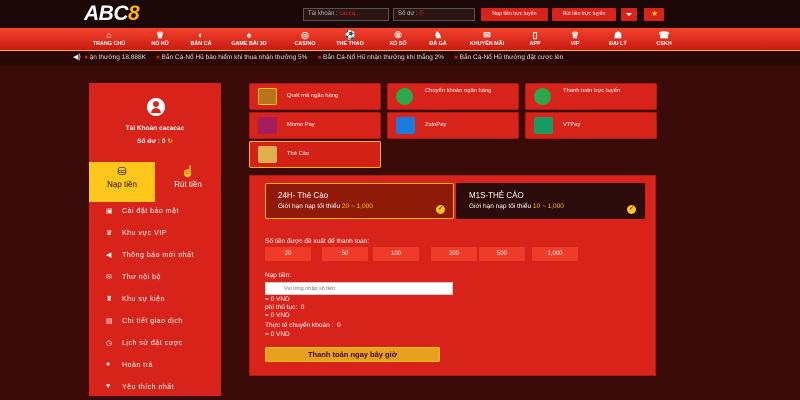  I want to click on nav-item-label: TRANG CHỦ, so click(109, 44).